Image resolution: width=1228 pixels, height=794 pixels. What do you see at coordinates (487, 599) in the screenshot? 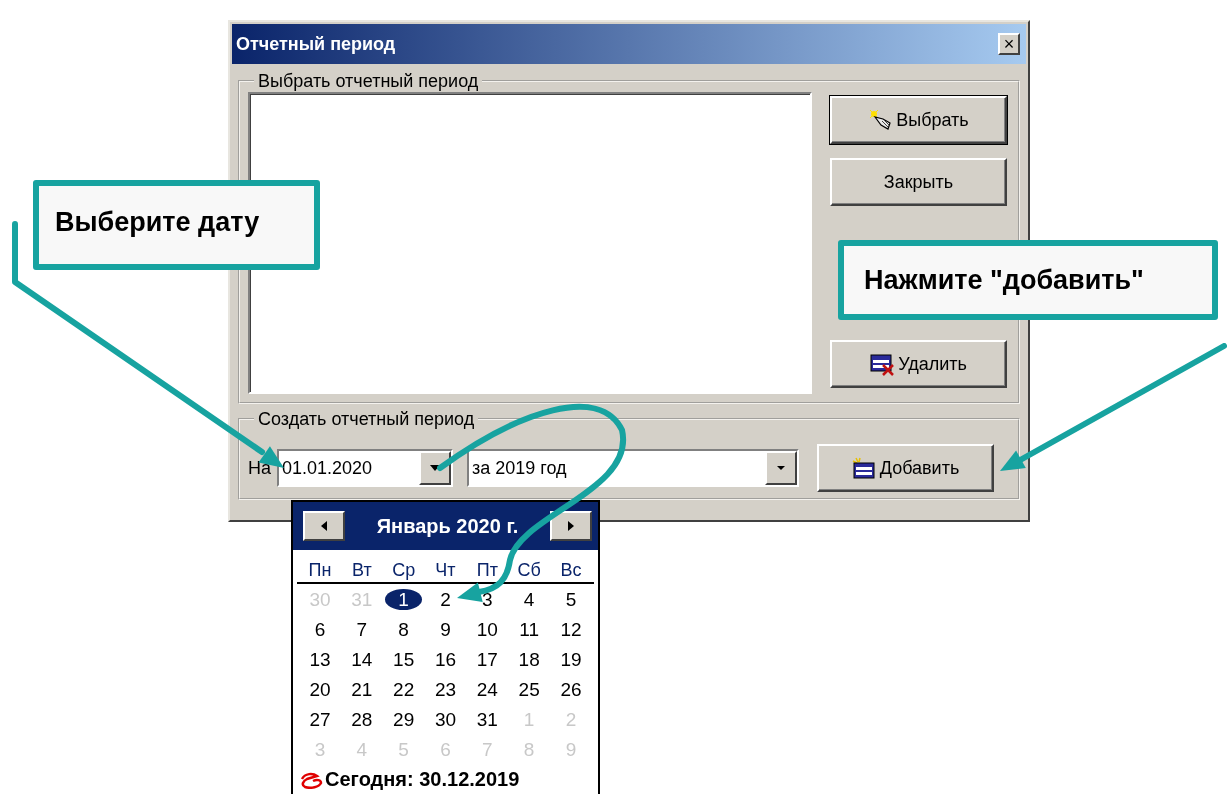
I see `calendar-day: 3` at bounding box center [487, 599].